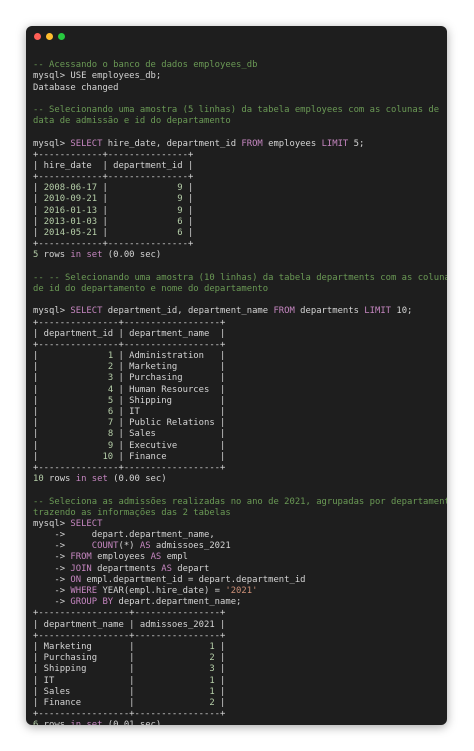  What do you see at coordinates (237, 446) in the screenshot?
I see `terminal-line: | 9 | Executive |` at bounding box center [237, 446].